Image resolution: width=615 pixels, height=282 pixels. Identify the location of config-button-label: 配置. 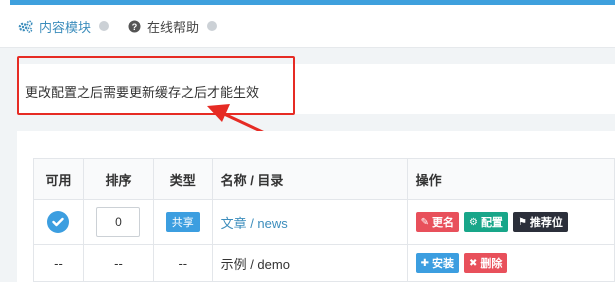
(491, 223).